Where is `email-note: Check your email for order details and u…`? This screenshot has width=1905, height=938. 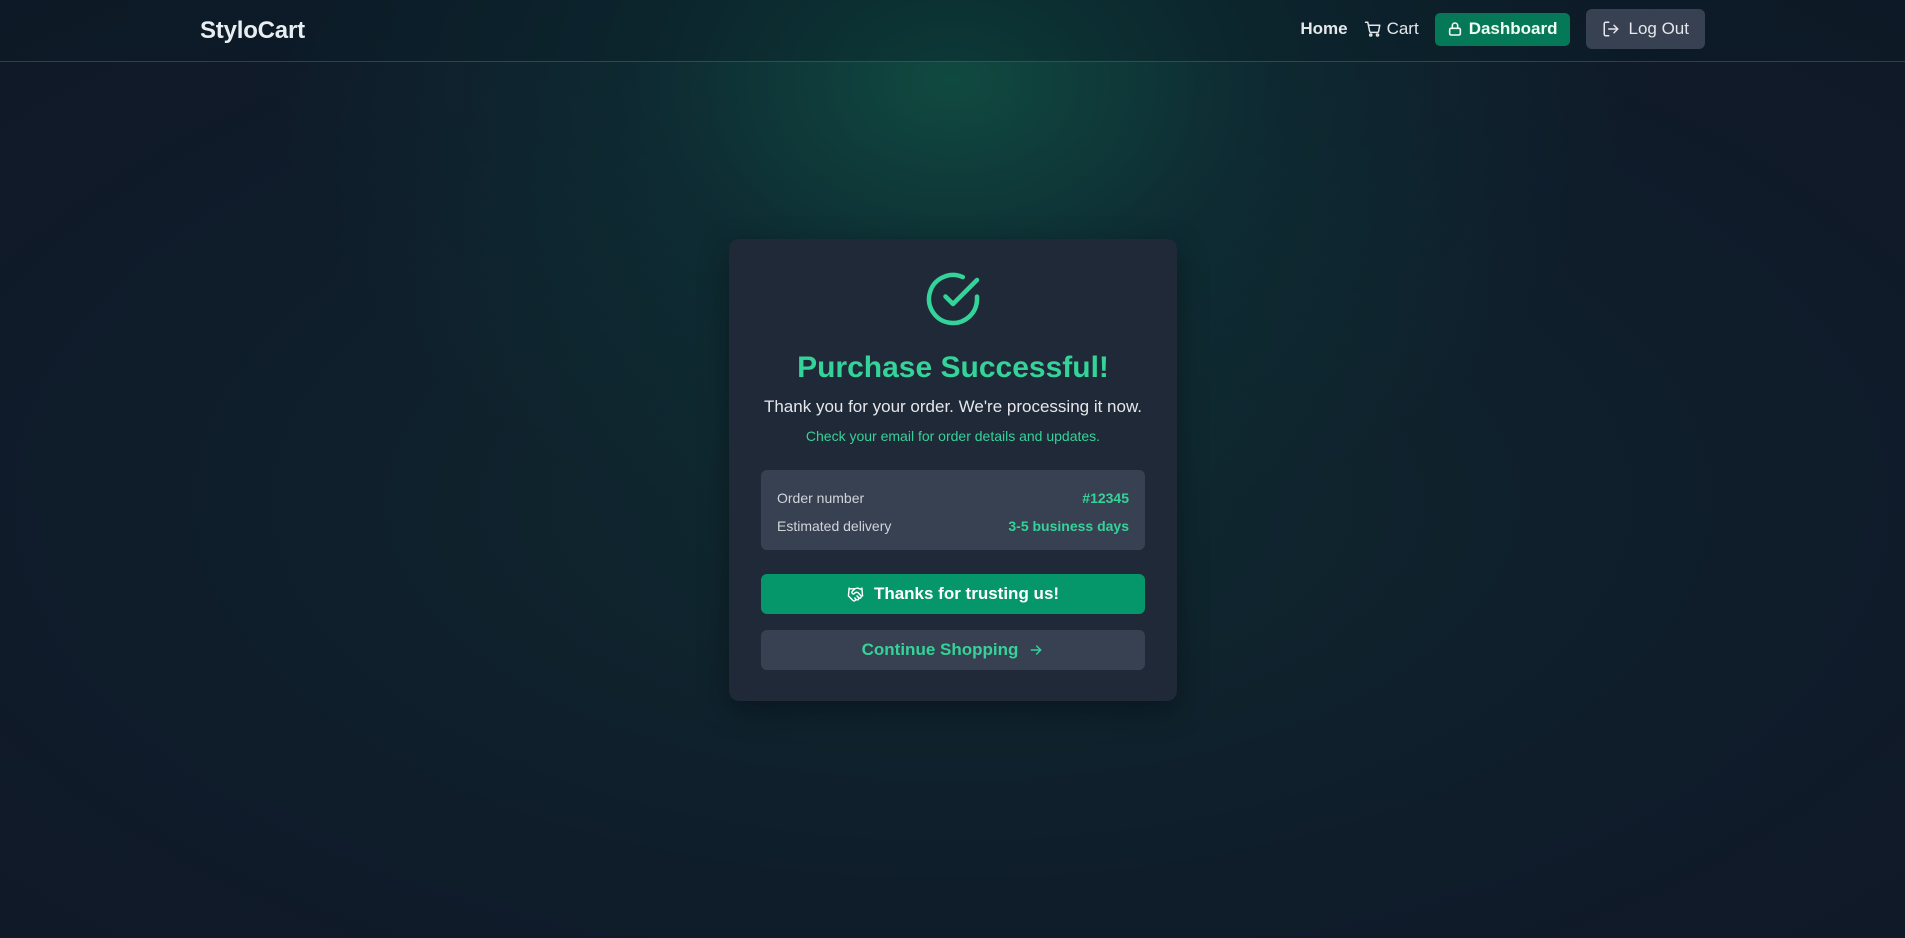
email-note: Check your email for order details and u… is located at coordinates (953, 436).